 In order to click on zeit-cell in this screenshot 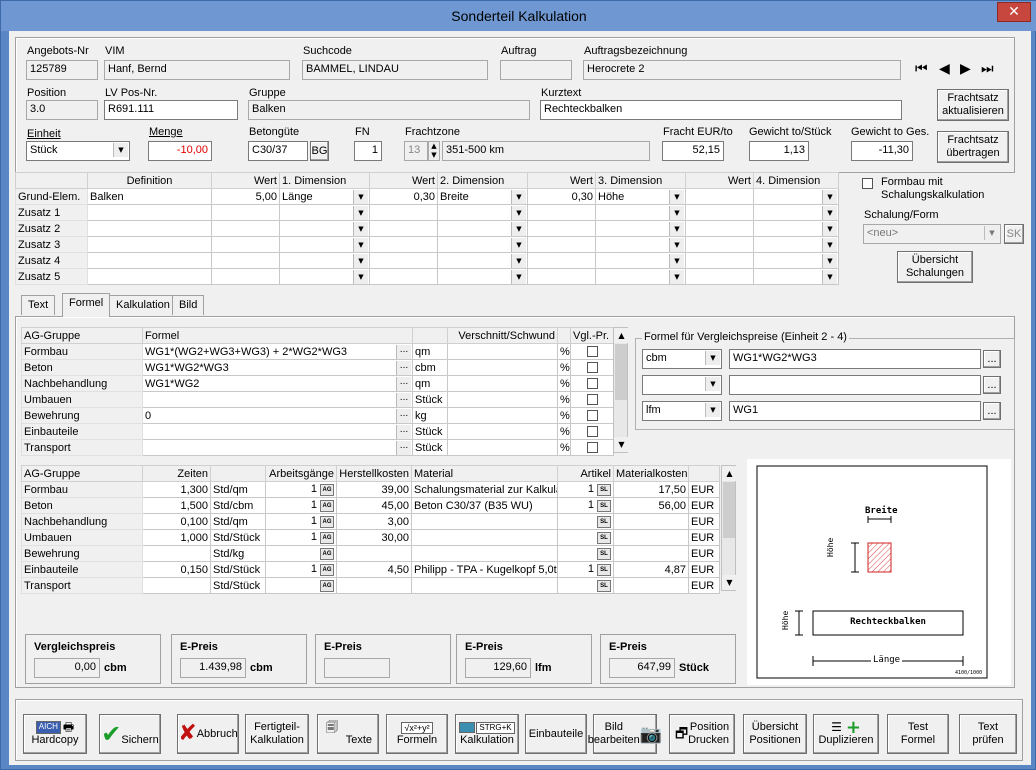, I will do `click(176, 585)`.